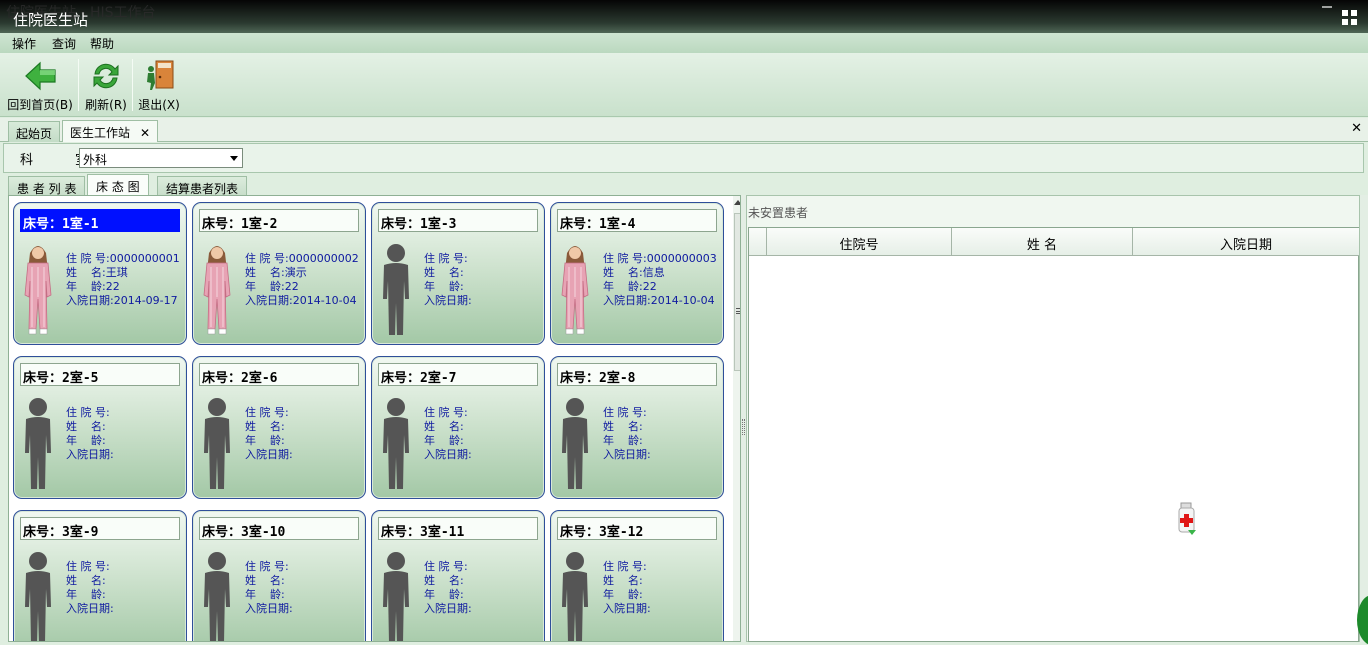 The width and height of the screenshot is (1368, 645). I want to click on info-value-inpatient_no: 0000000002, so click(323, 258).